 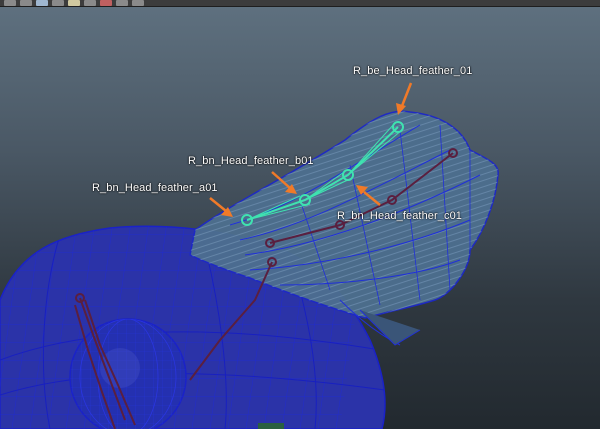 What do you see at coordinates (251, 161) in the screenshot?
I see `label-head-feather-b01: R_bn_Head_feather_b01` at bounding box center [251, 161].